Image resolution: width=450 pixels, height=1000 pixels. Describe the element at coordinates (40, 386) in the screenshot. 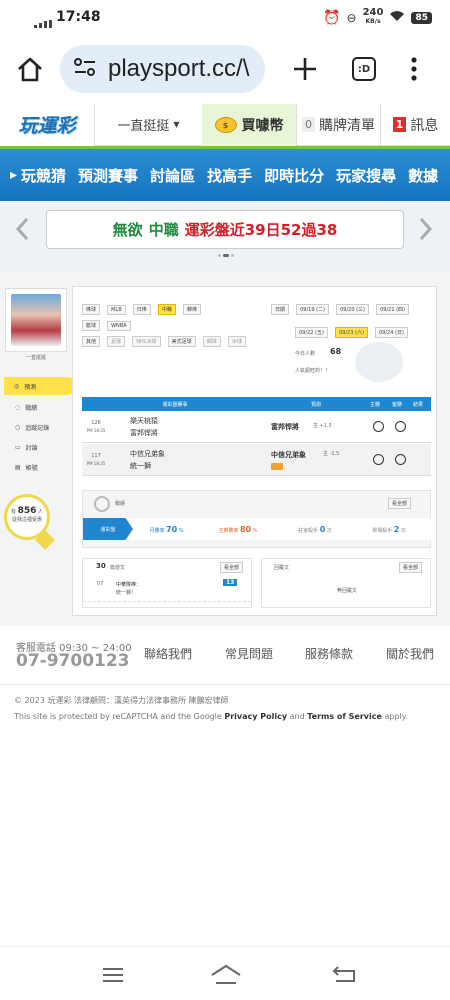

I see `sidebar-item-predict: ◎ 預測` at that location.